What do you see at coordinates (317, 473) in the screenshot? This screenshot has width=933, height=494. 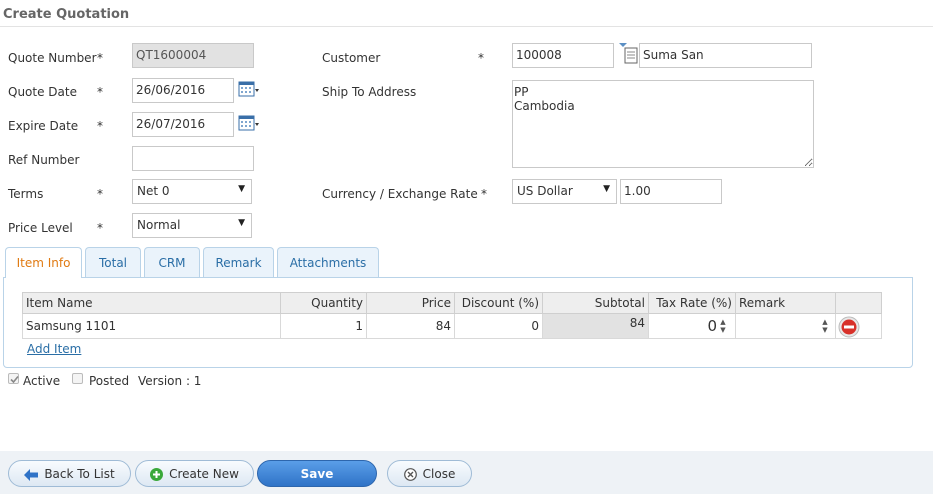 I see `save-button: Save` at bounding box center [317, 473].